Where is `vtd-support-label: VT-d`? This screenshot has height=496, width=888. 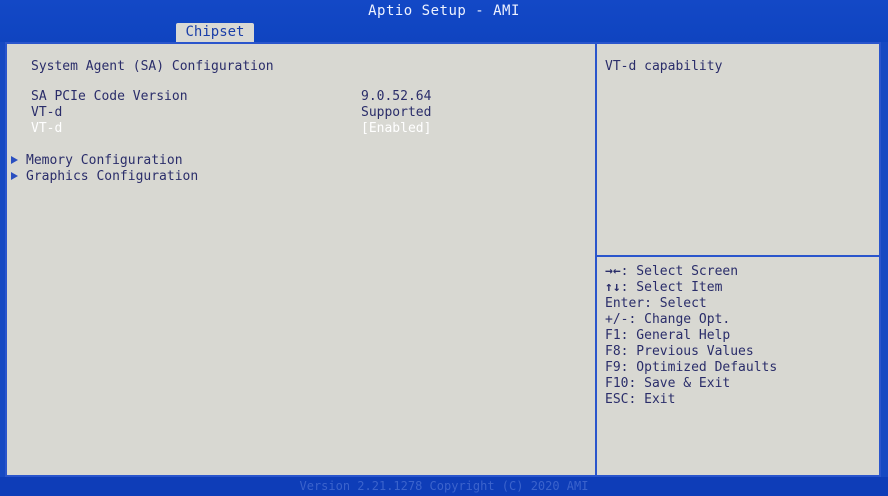 vtd-support-label: VT-d is located at coordinates (47, 112).